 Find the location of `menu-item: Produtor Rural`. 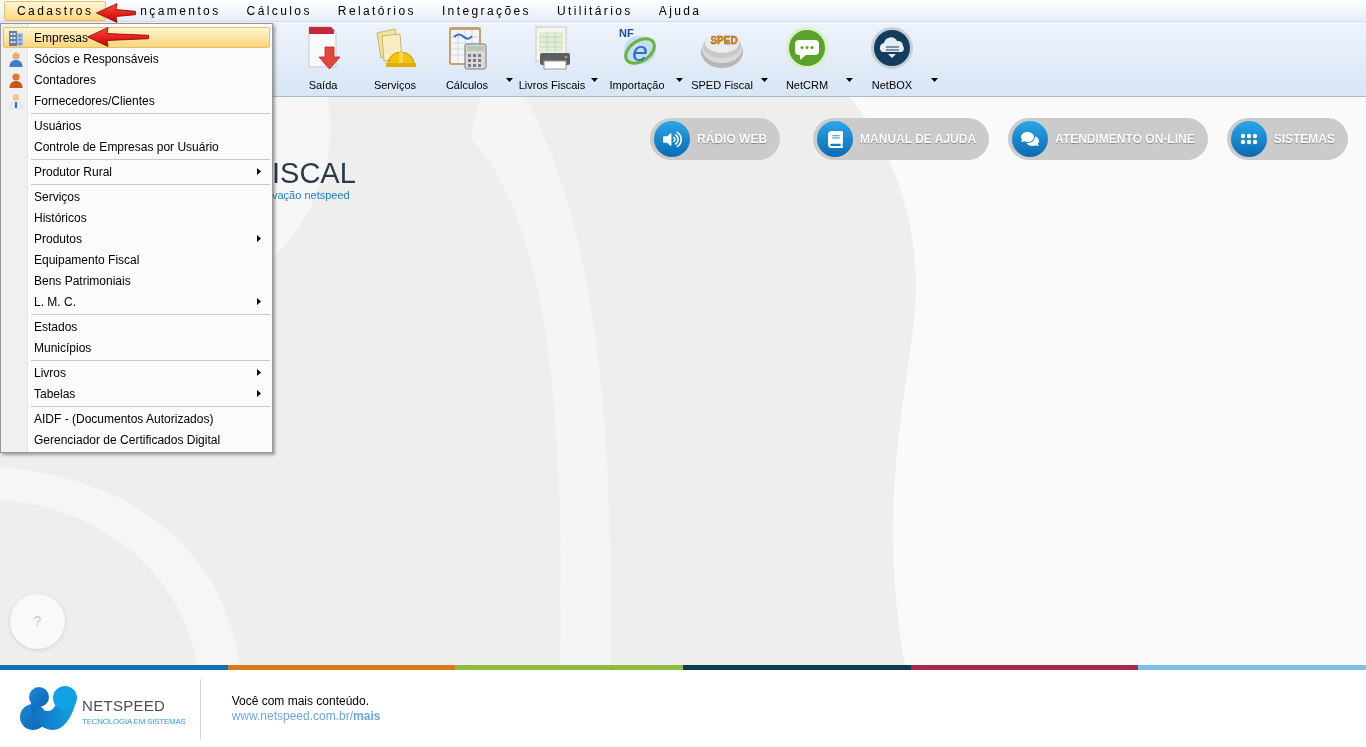

menu-item: Produtor Rural is located at coordinates (136, 171).